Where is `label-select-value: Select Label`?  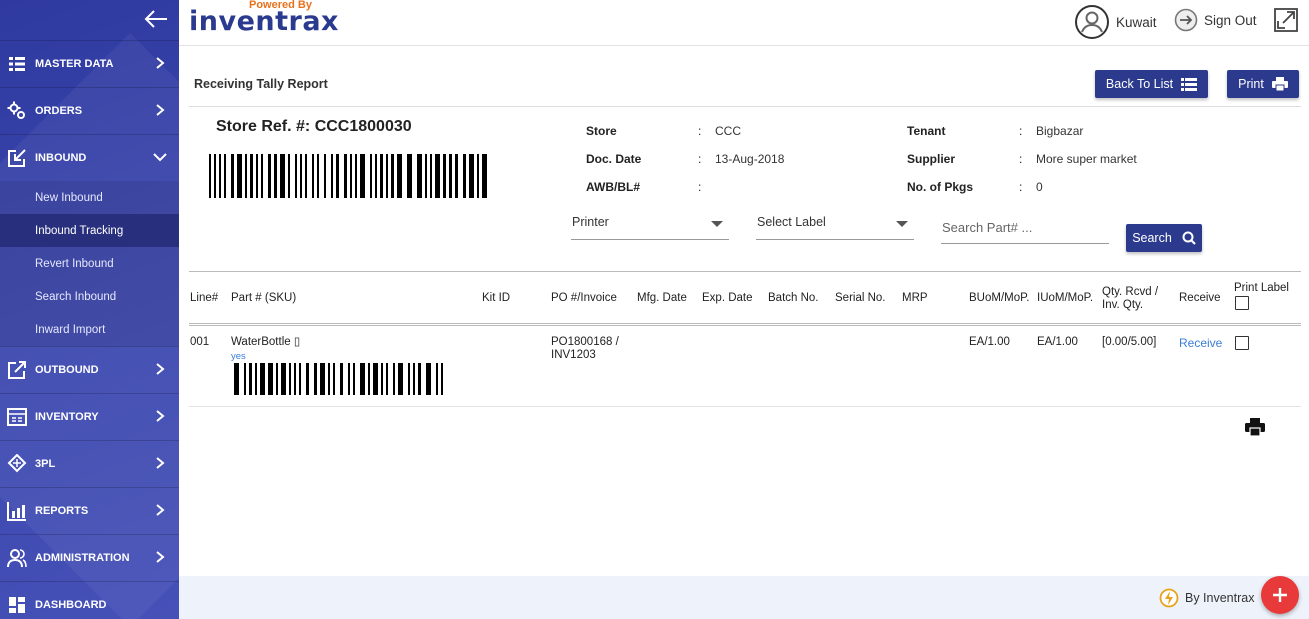 label-select-value: Select Label is located at coordinates (791, 222).